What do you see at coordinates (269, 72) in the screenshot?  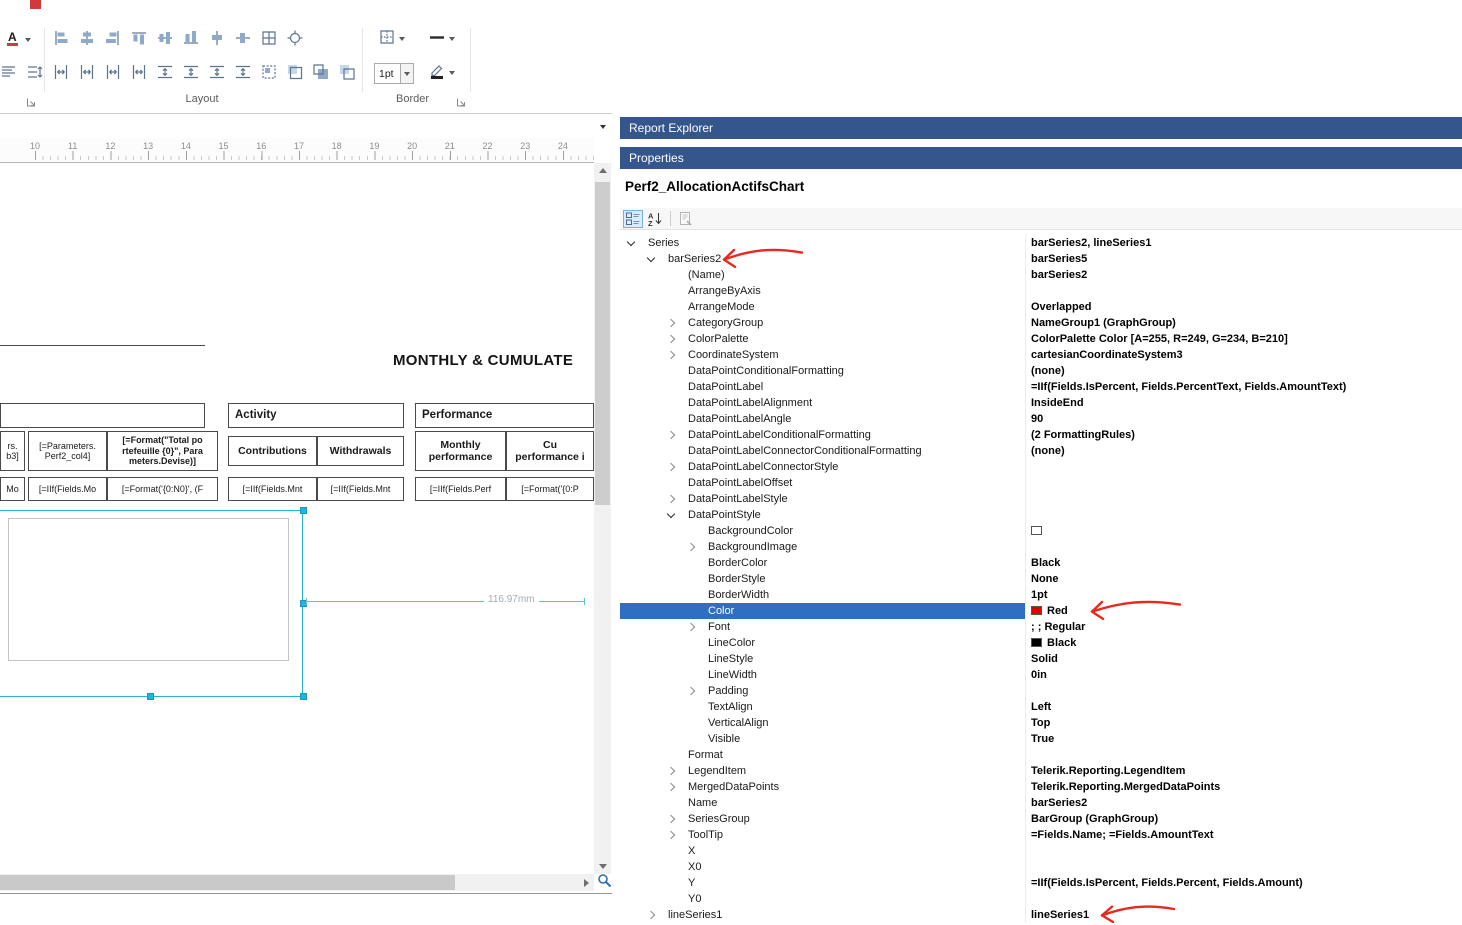 I see `align-to-grid-icon` at bounding box center [269, 72].